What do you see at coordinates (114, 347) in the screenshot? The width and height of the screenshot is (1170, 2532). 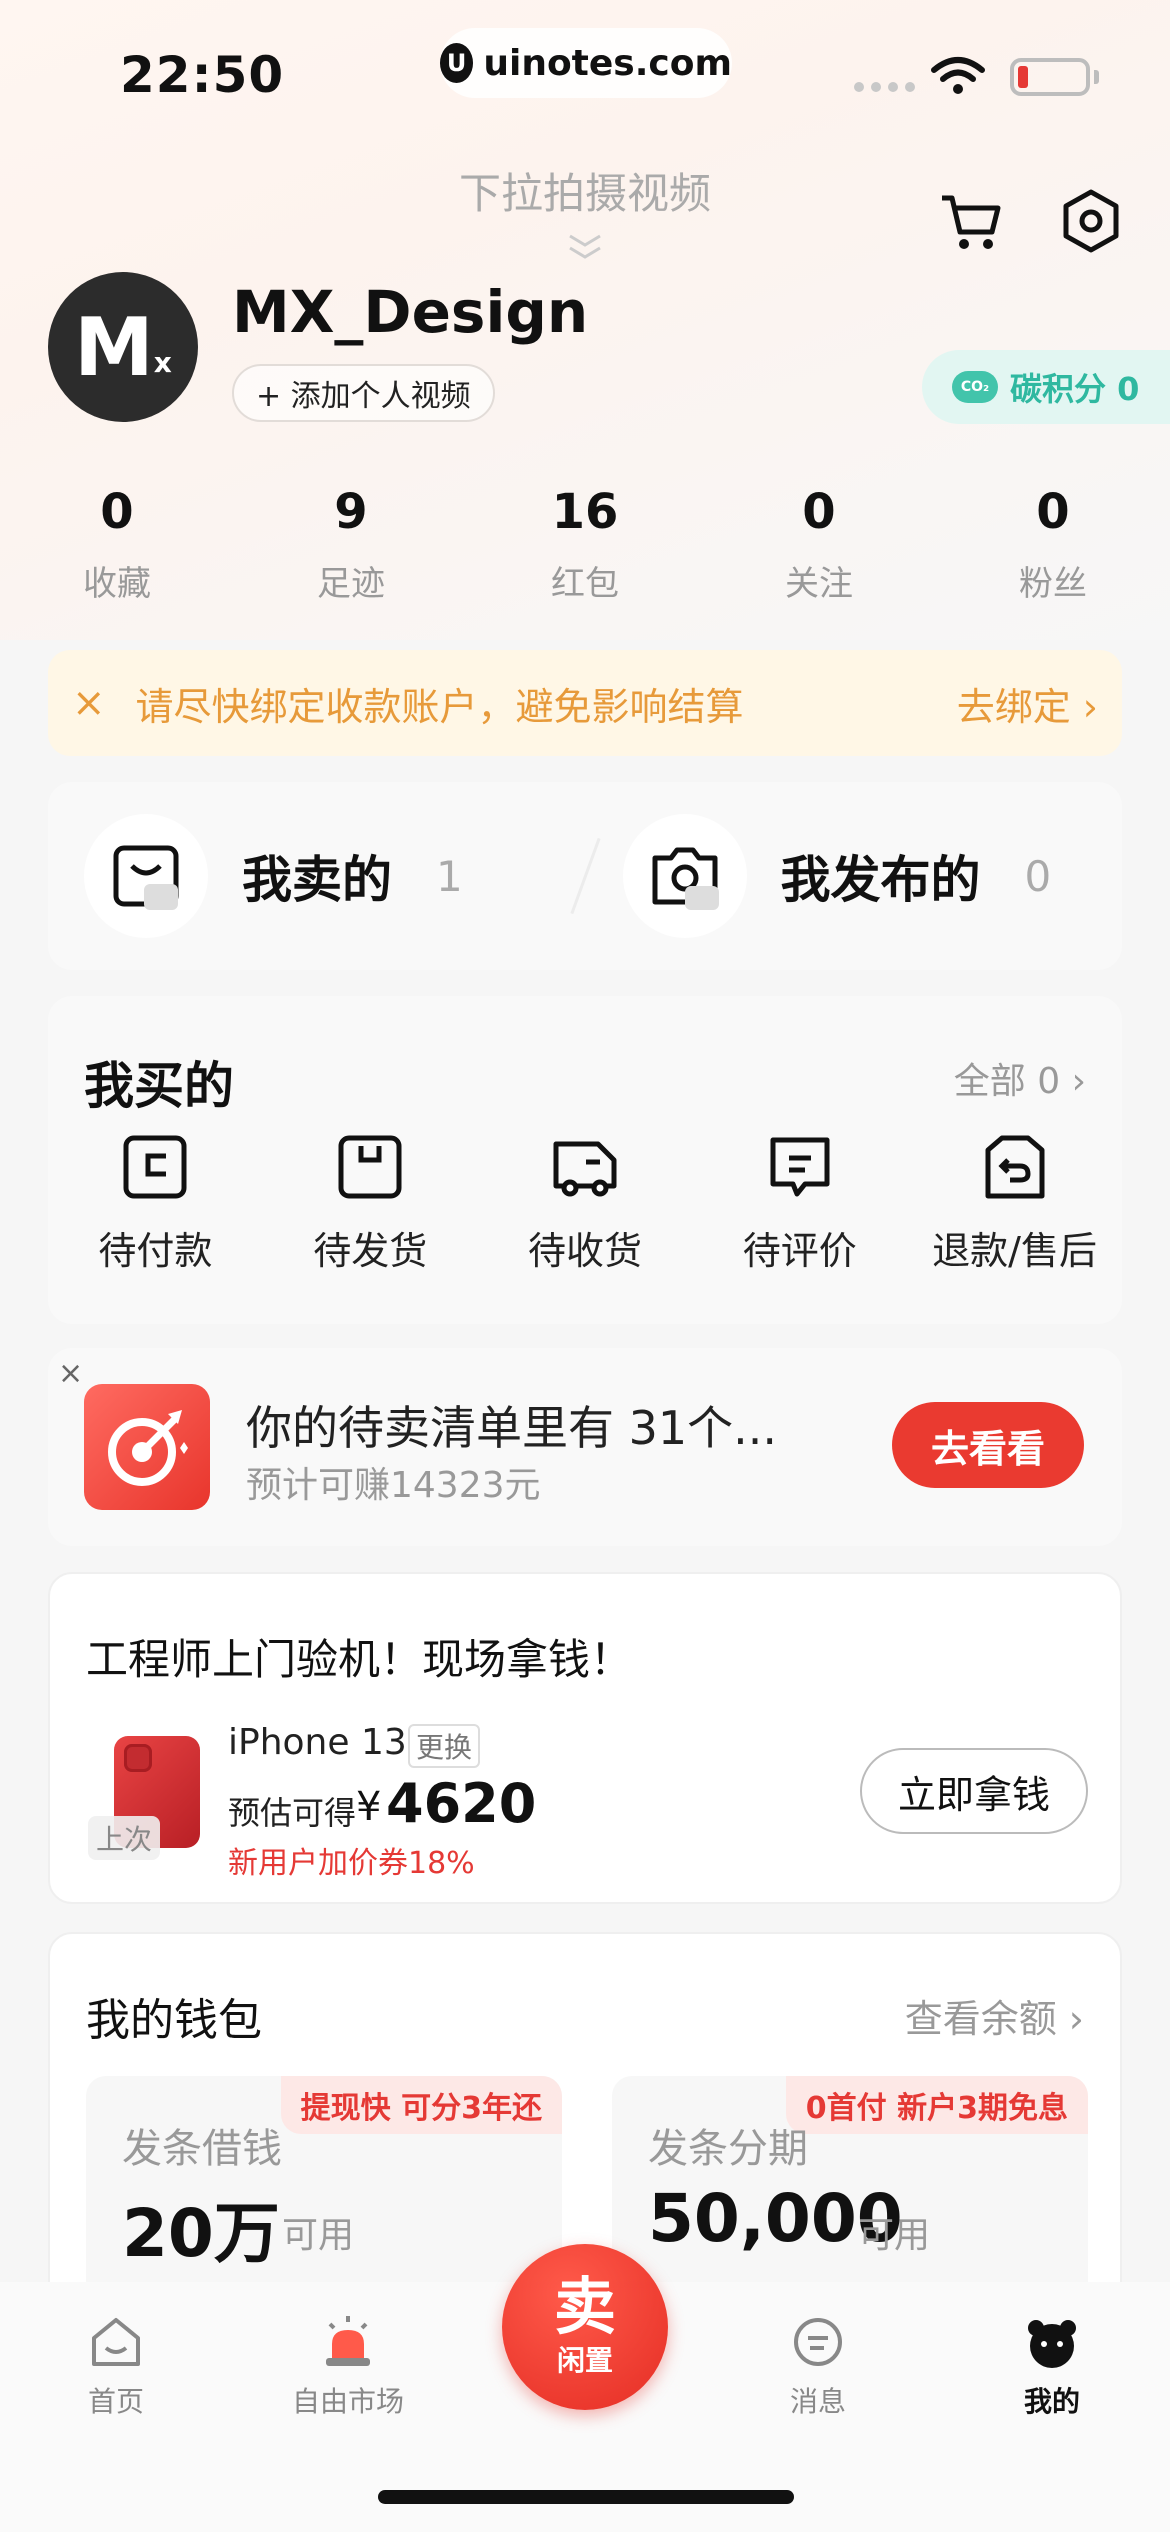 I see `avatar-letter: M` at bounding box center [114, 347].